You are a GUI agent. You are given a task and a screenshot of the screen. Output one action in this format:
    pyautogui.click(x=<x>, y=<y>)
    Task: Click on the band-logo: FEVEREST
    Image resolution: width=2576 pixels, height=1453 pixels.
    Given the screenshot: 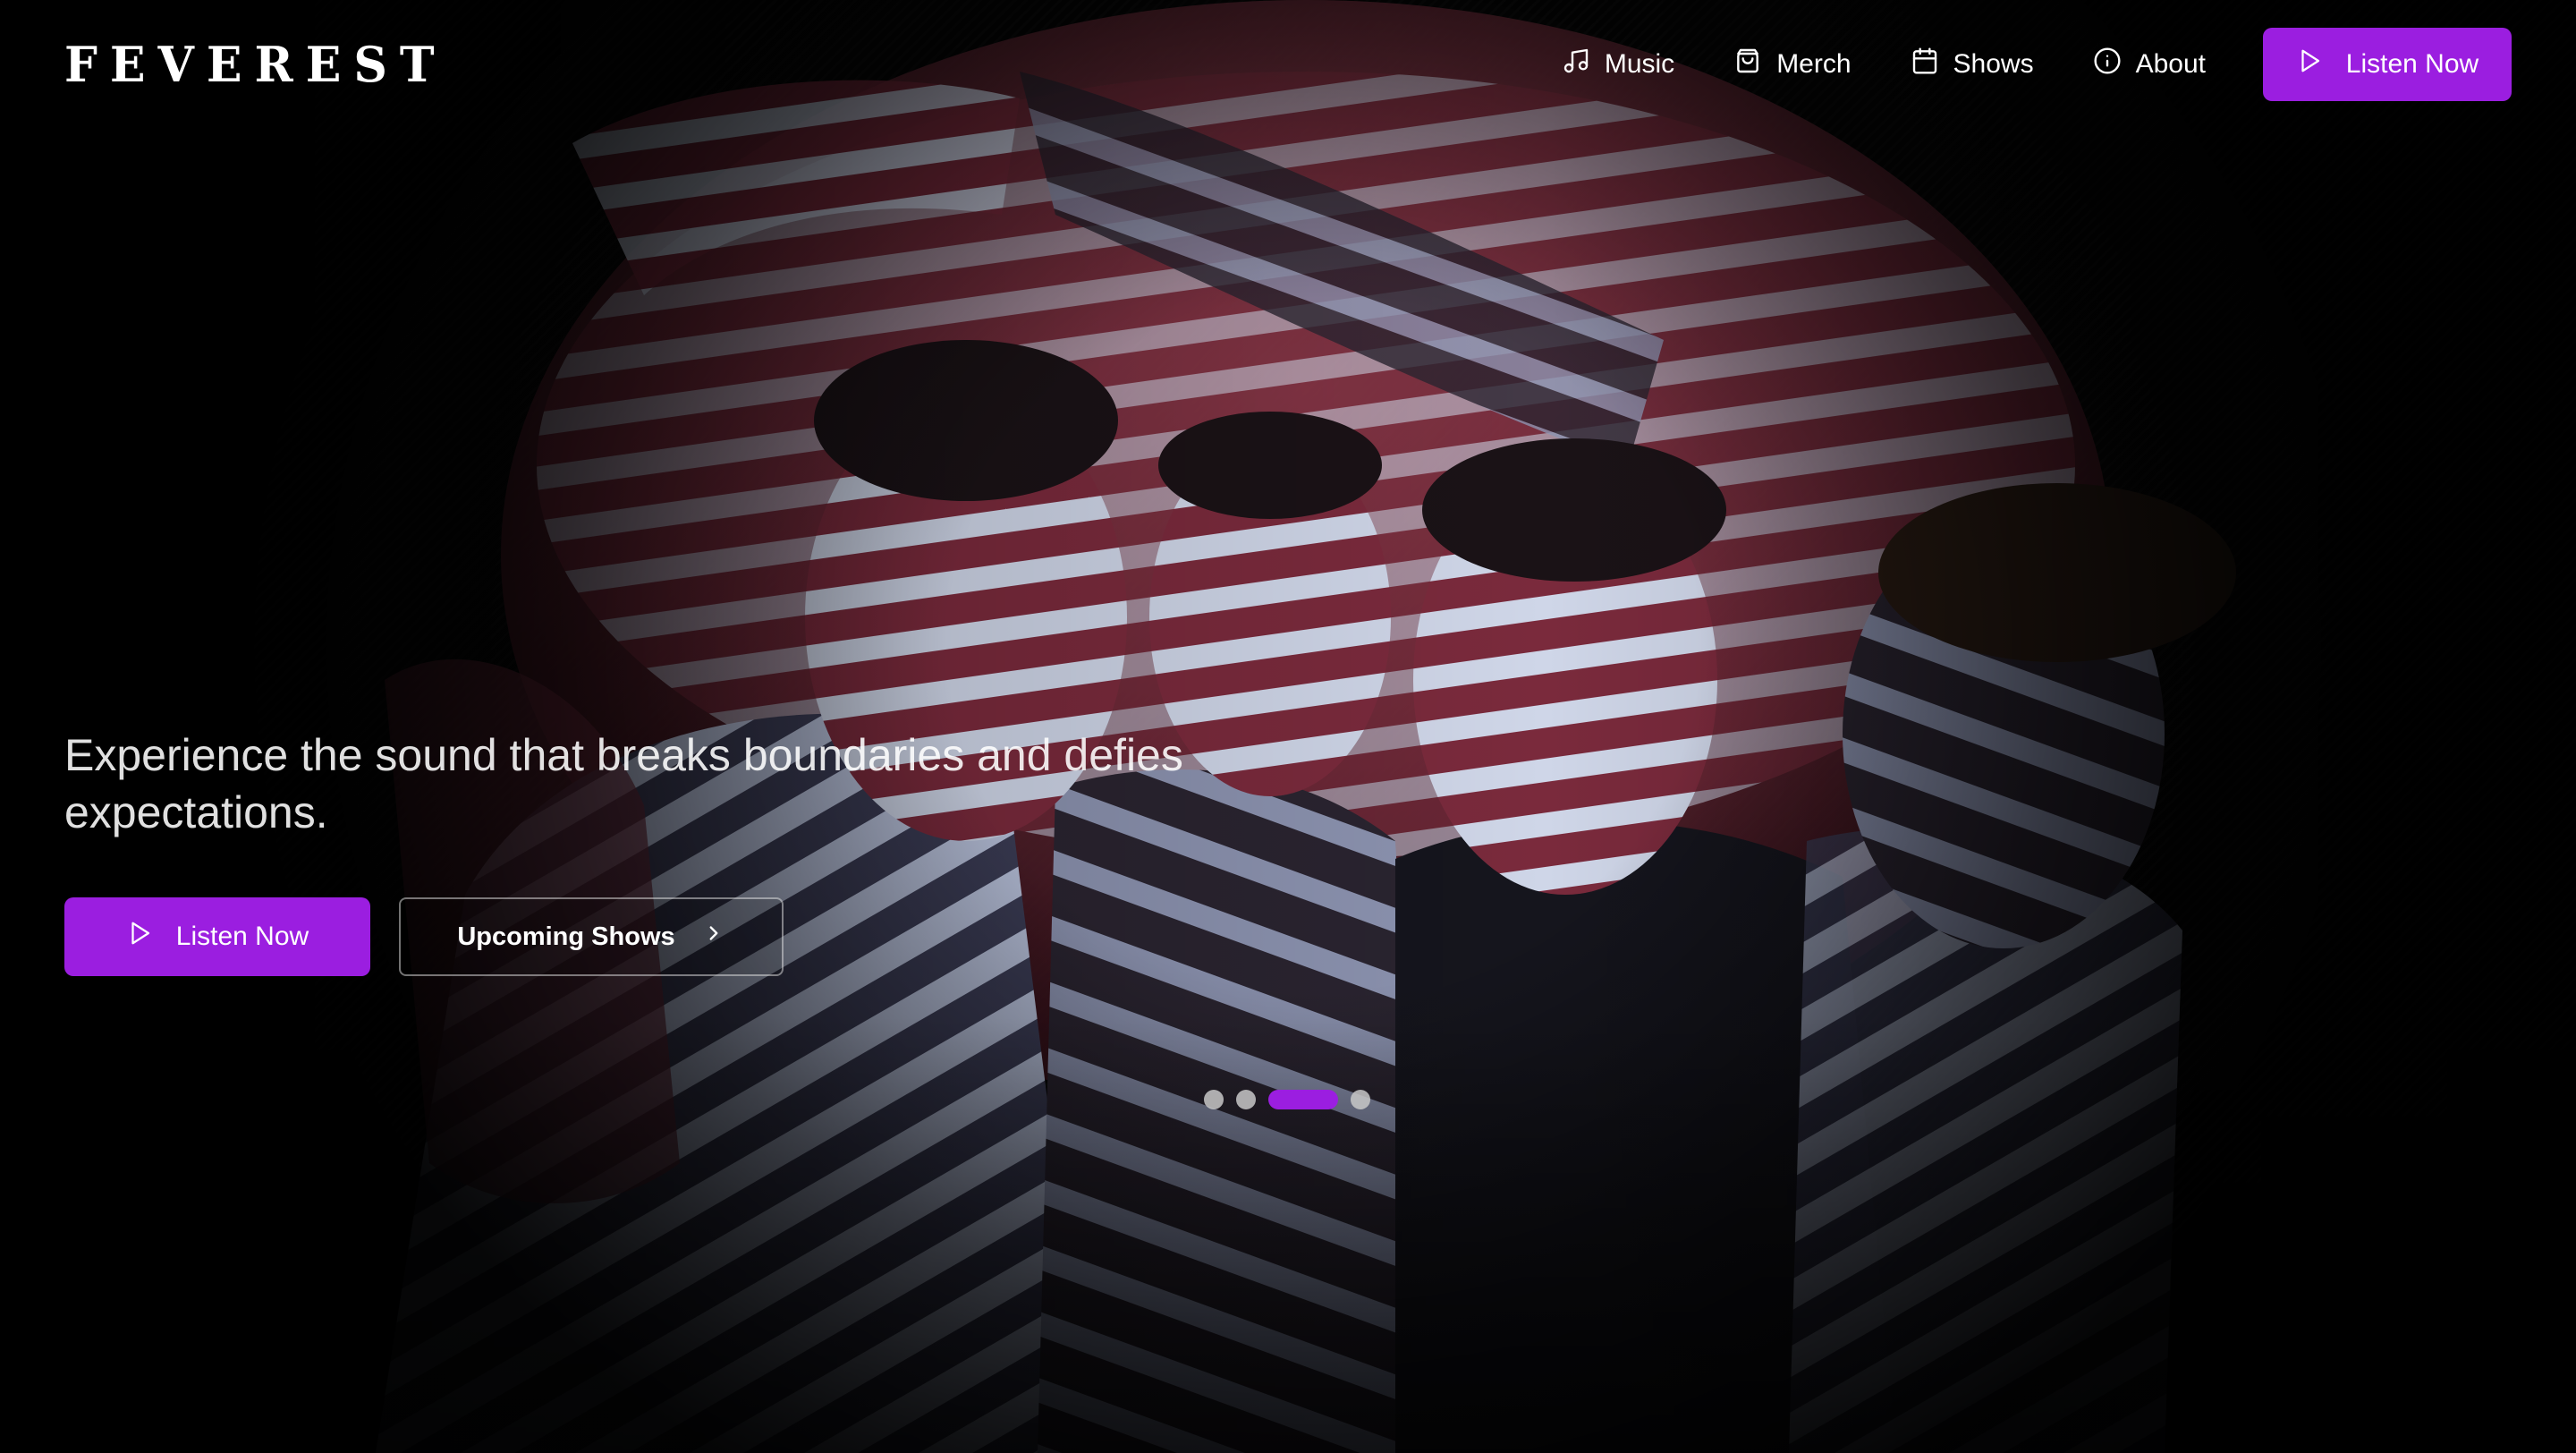 What is the action you would take?
    pyautogui.click(x=255, y=64)
    